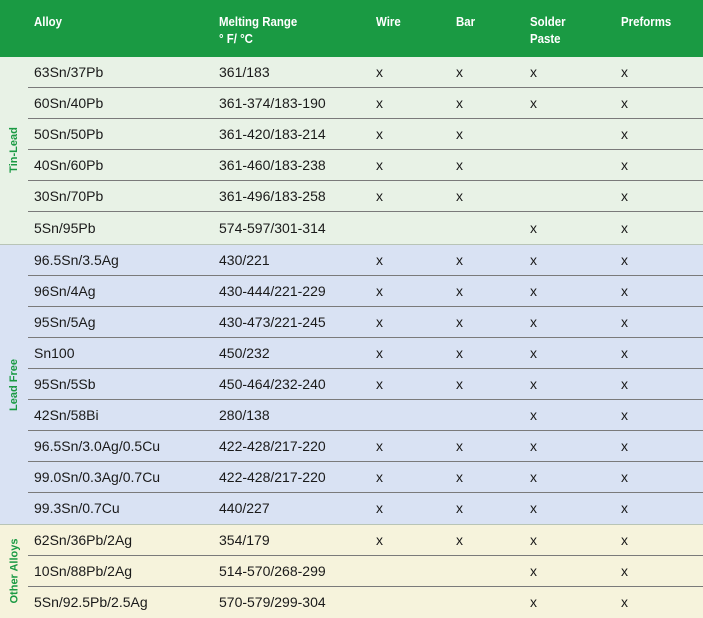  Describe the element at coordinates (97, 446) in the screenshot. I see `cell-alloy: 96.5Sn/3.0Ag/0.5Cu` at that location.